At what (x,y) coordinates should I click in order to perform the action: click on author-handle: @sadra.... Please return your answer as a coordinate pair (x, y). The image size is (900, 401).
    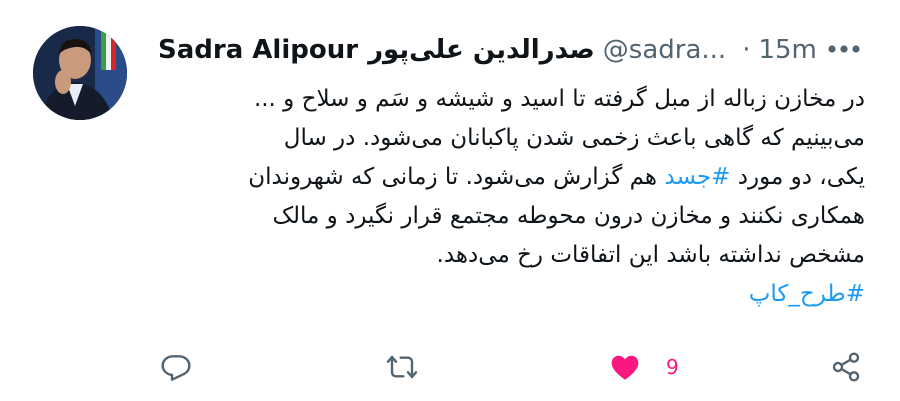
    Looking at the image, I should click on (664, 50).